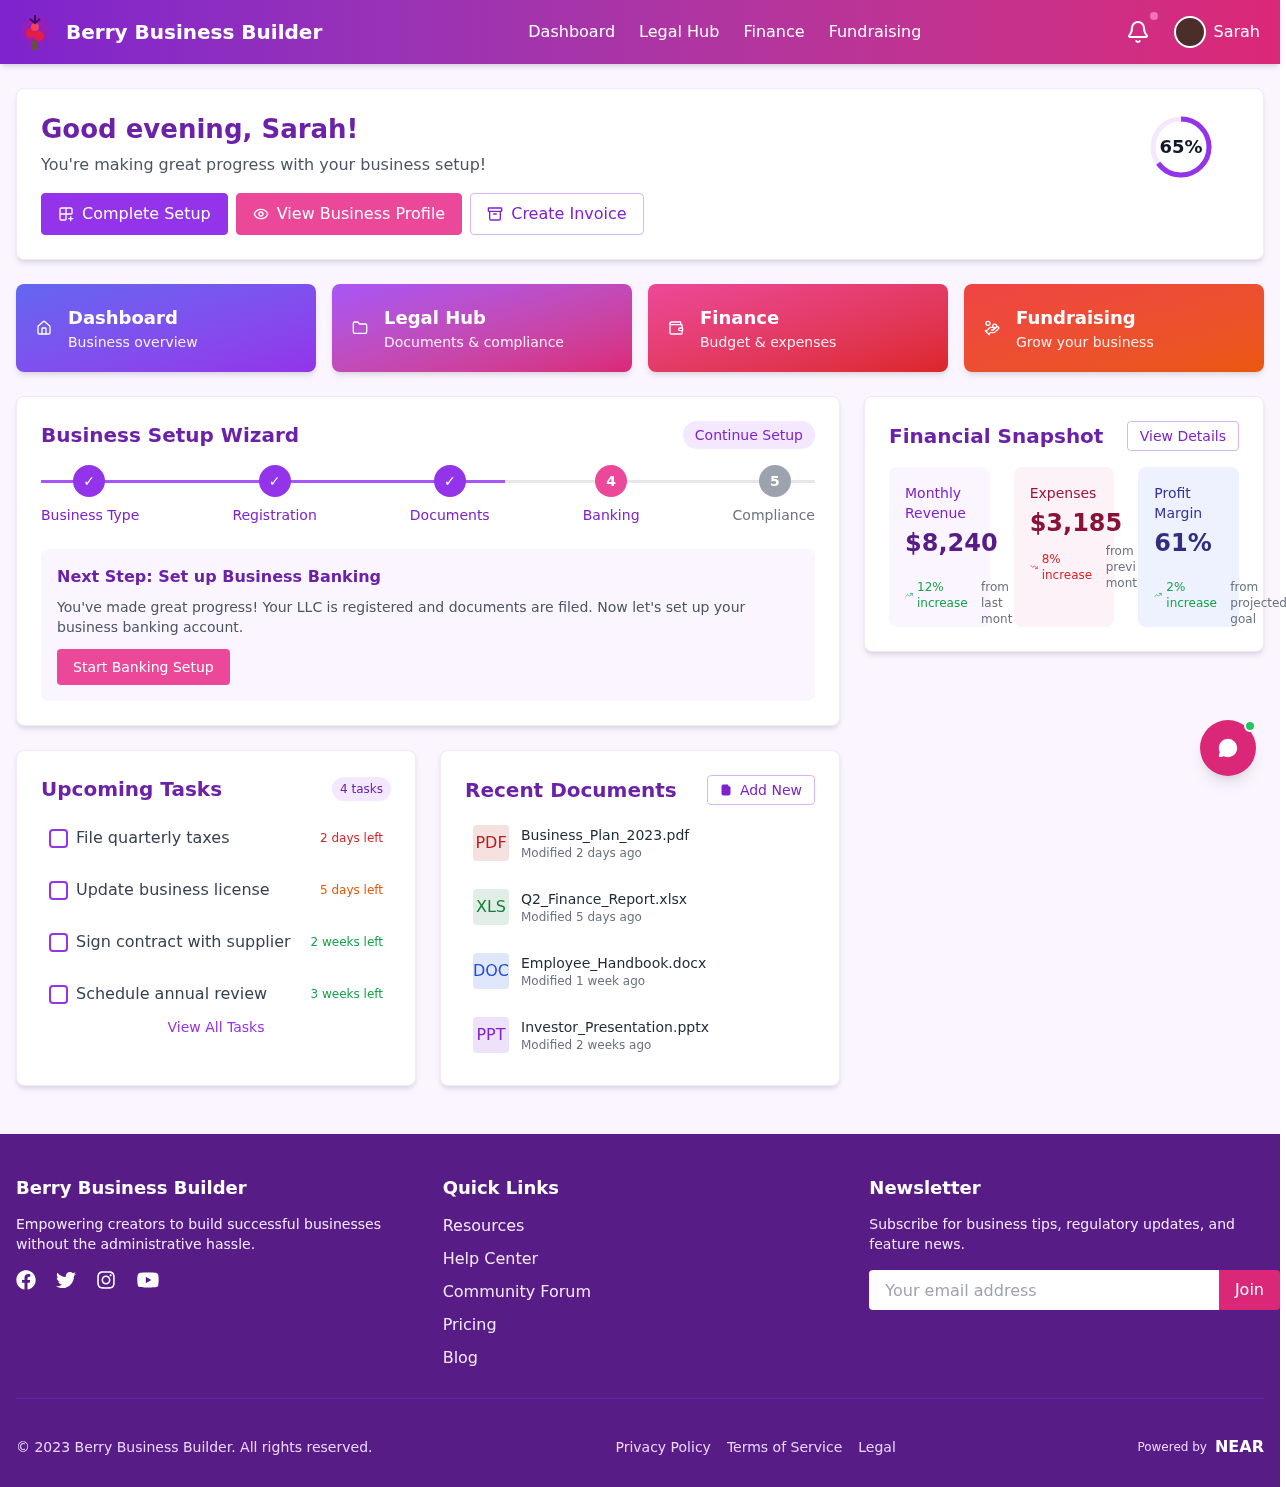 The width and height of the screenshot is (1286, 1487). What do you see at coordinates (435, 318) in the screenshot?
I see `card-title: Legal Hub` at bounding box center [435, 318].